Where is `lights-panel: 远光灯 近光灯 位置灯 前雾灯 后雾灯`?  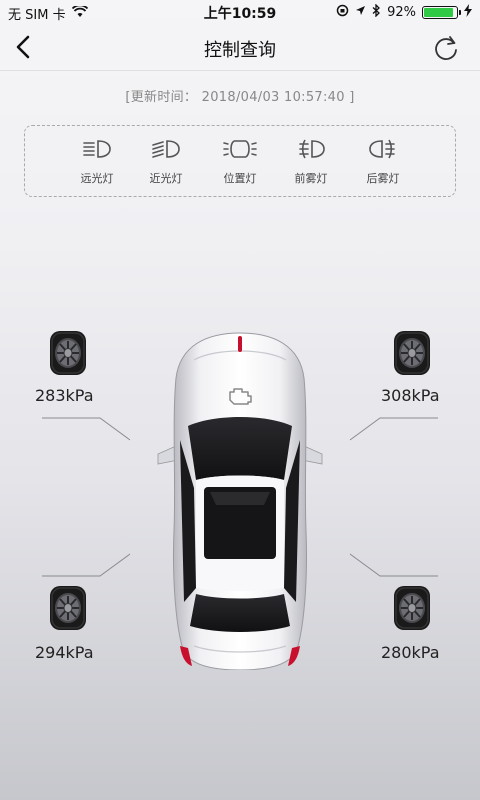
lights-panel: 远光灯 近光灯 位置灯 前雾灯 后雾灯 is located at coordinates (240, 161).